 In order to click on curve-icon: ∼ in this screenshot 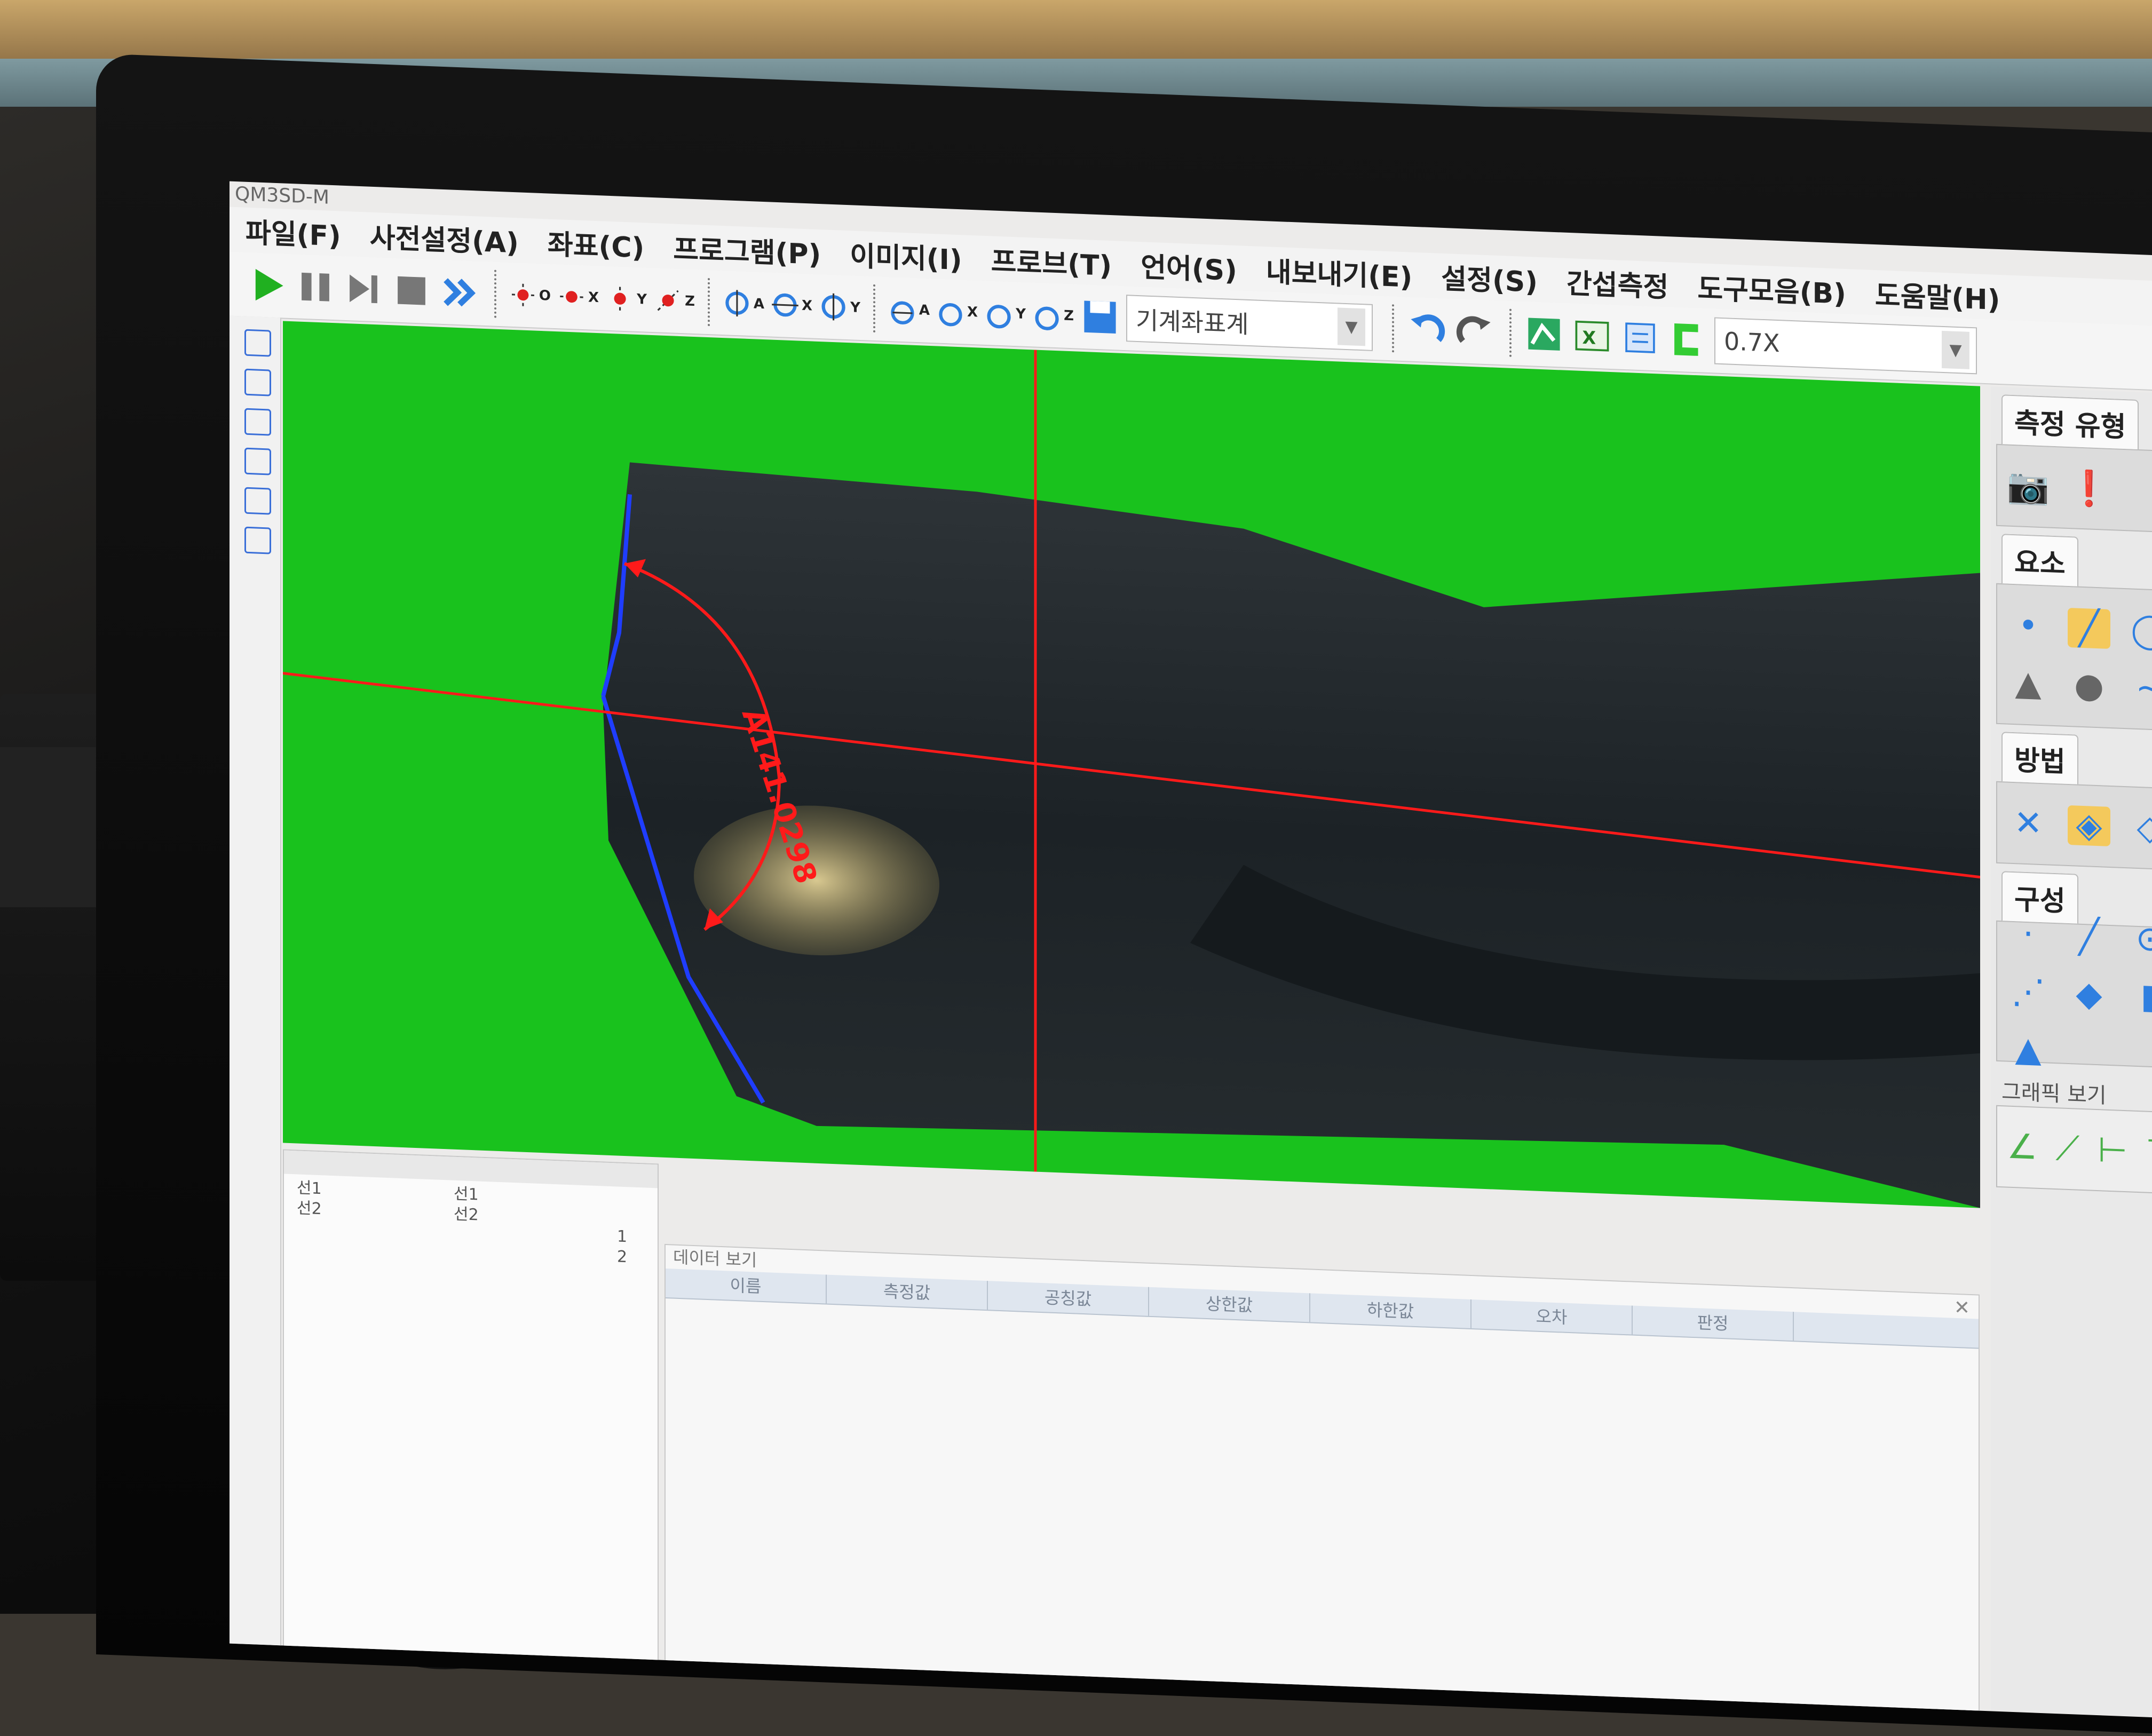, I will do `click(2140, 689)`.